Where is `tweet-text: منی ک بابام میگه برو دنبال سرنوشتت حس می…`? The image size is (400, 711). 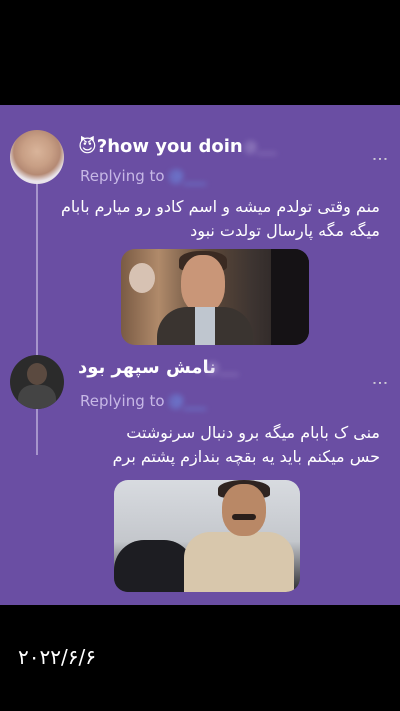 tweet-text: منی ک بابام میگه برو دنبال سرنوشتت حس می… is located at coordinates (246, 445).